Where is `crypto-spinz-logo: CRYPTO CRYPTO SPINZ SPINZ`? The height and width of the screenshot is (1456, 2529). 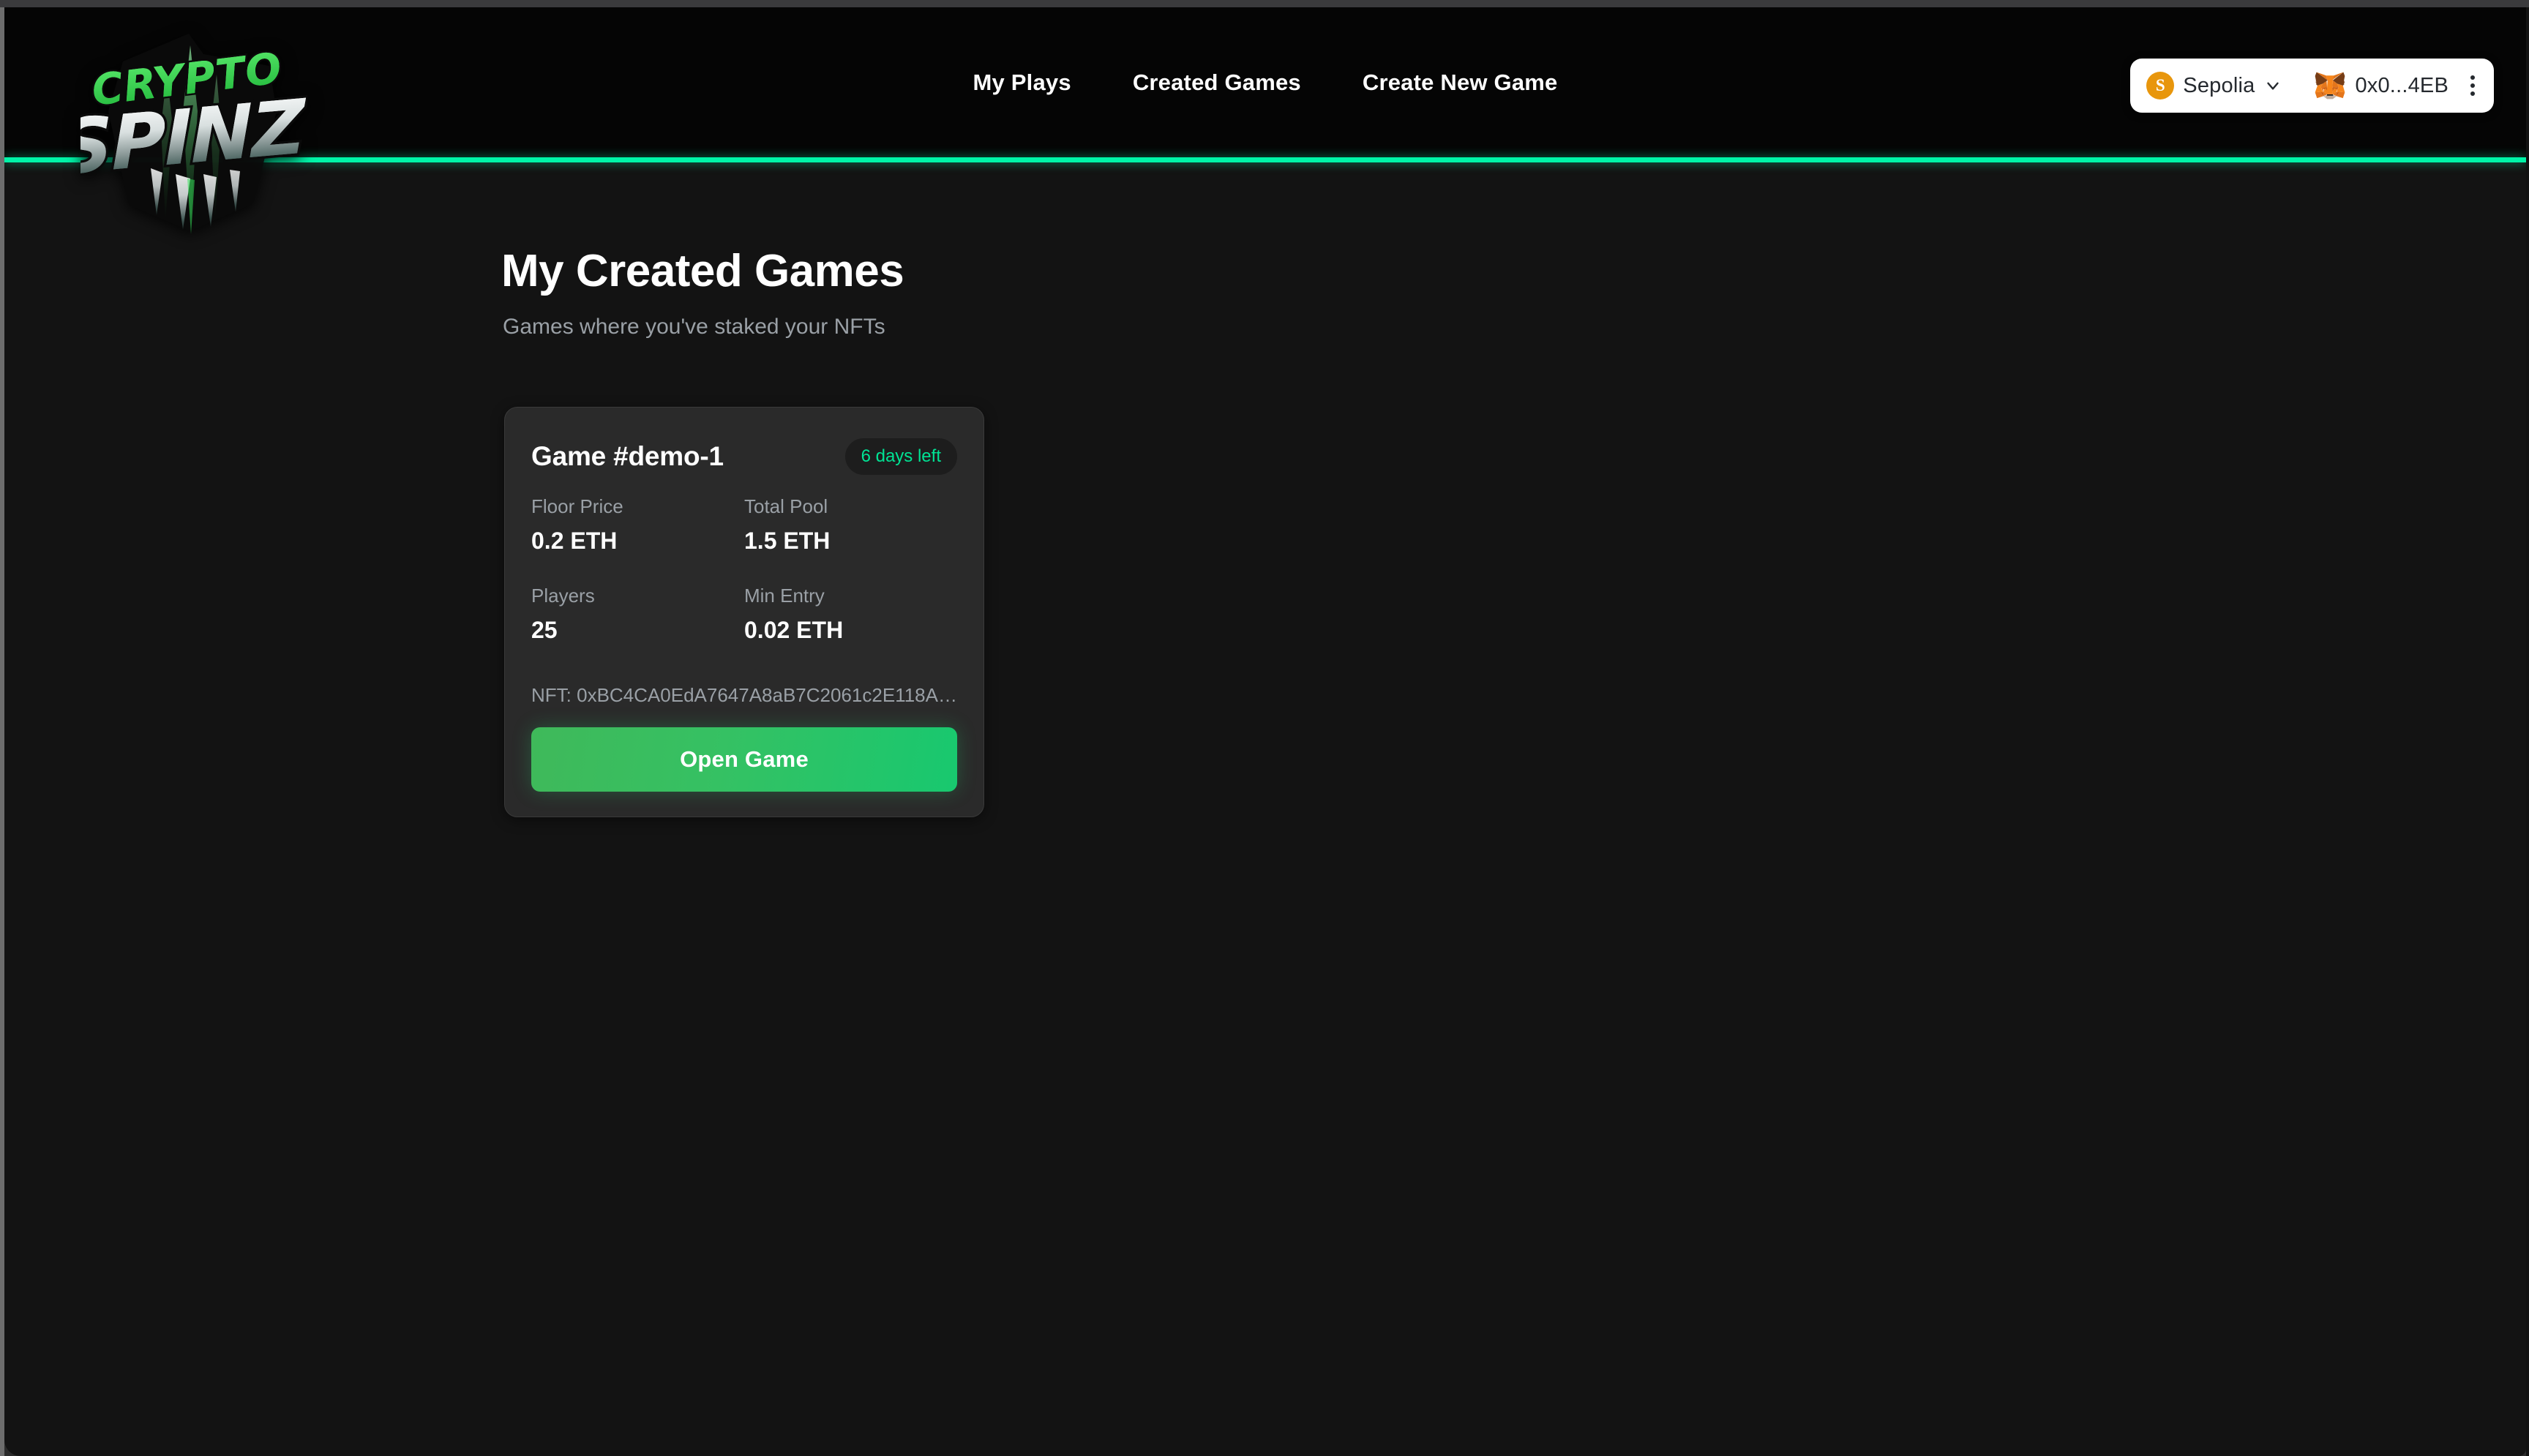
crypto-spinz-logo: CRYPTO CRYPTO SPINZ SPINZ is located at coordinates (193, 129).